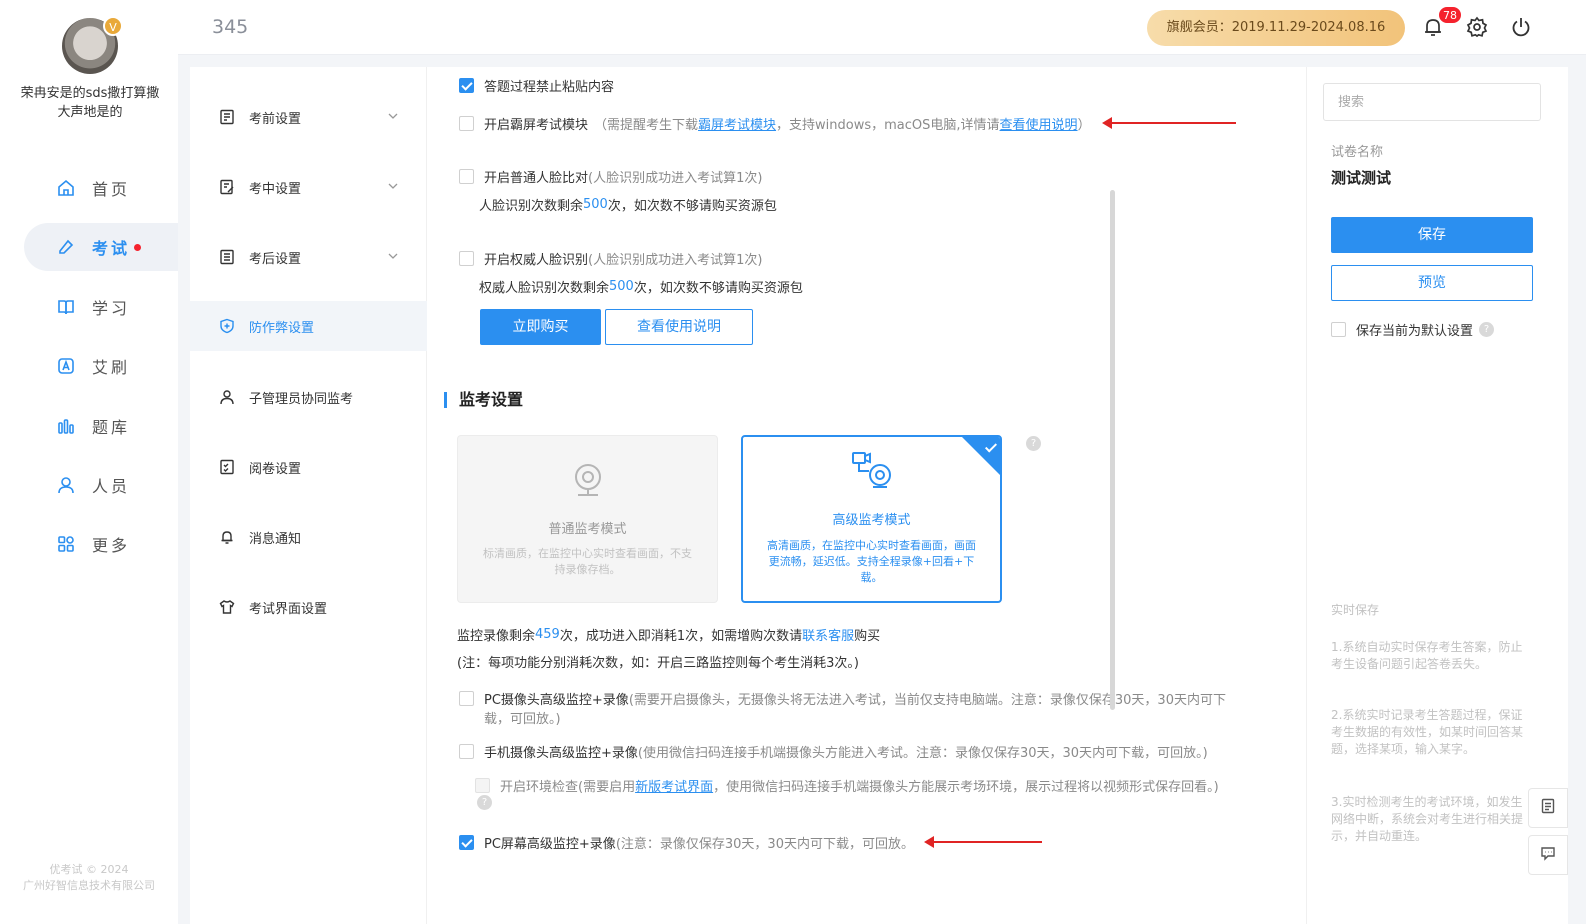 The image size is (1586, 924). Describe the element at coordinates (90, 103) in the screenshot. I see `user-name: 荣冉安是的sds撒打算撒大声地是的` at that location.